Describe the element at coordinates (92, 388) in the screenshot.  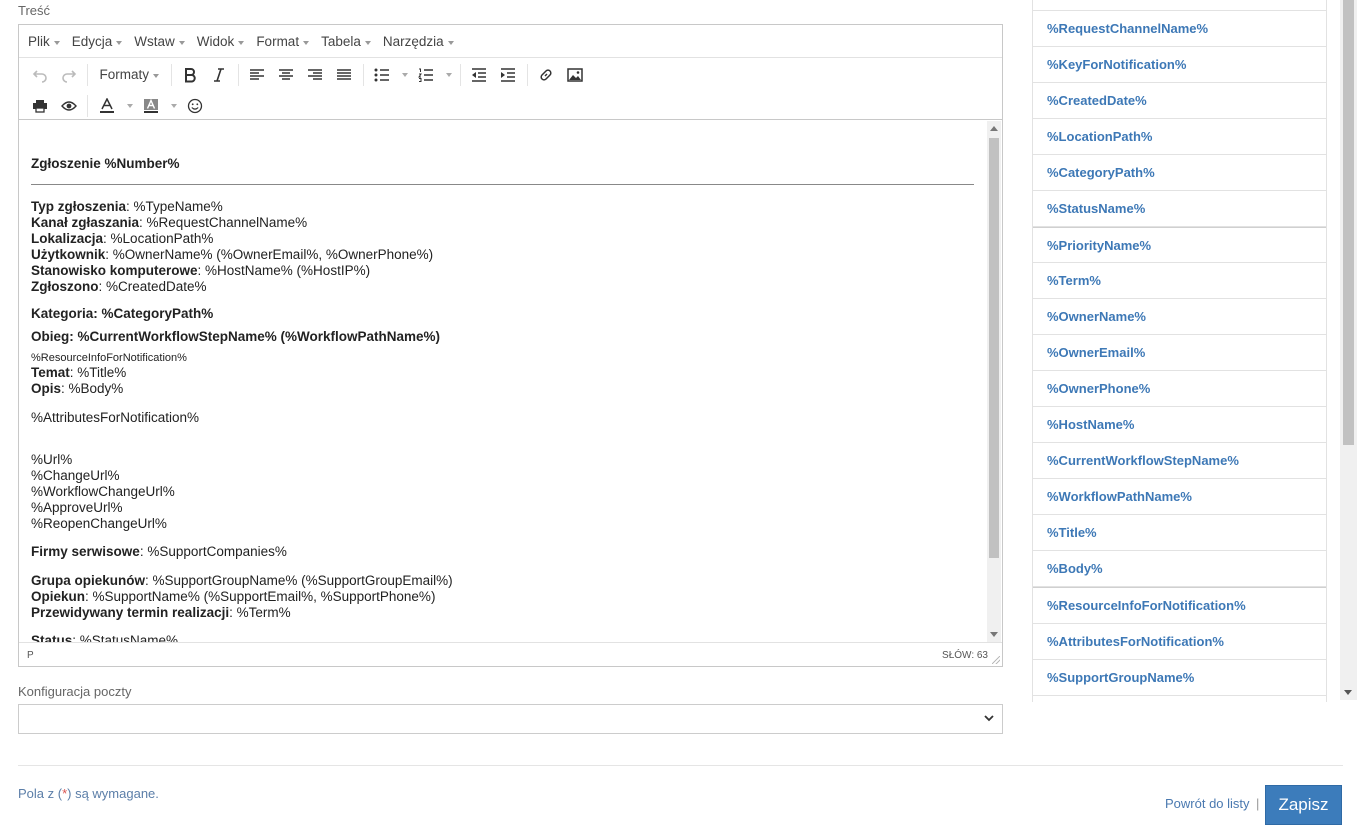
I see `body-value: : %Body%` at that location.